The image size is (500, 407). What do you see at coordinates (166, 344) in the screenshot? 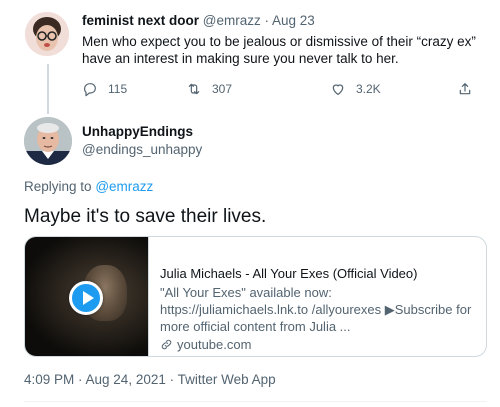
I see `link-icon` at bounding box center [166, 344].